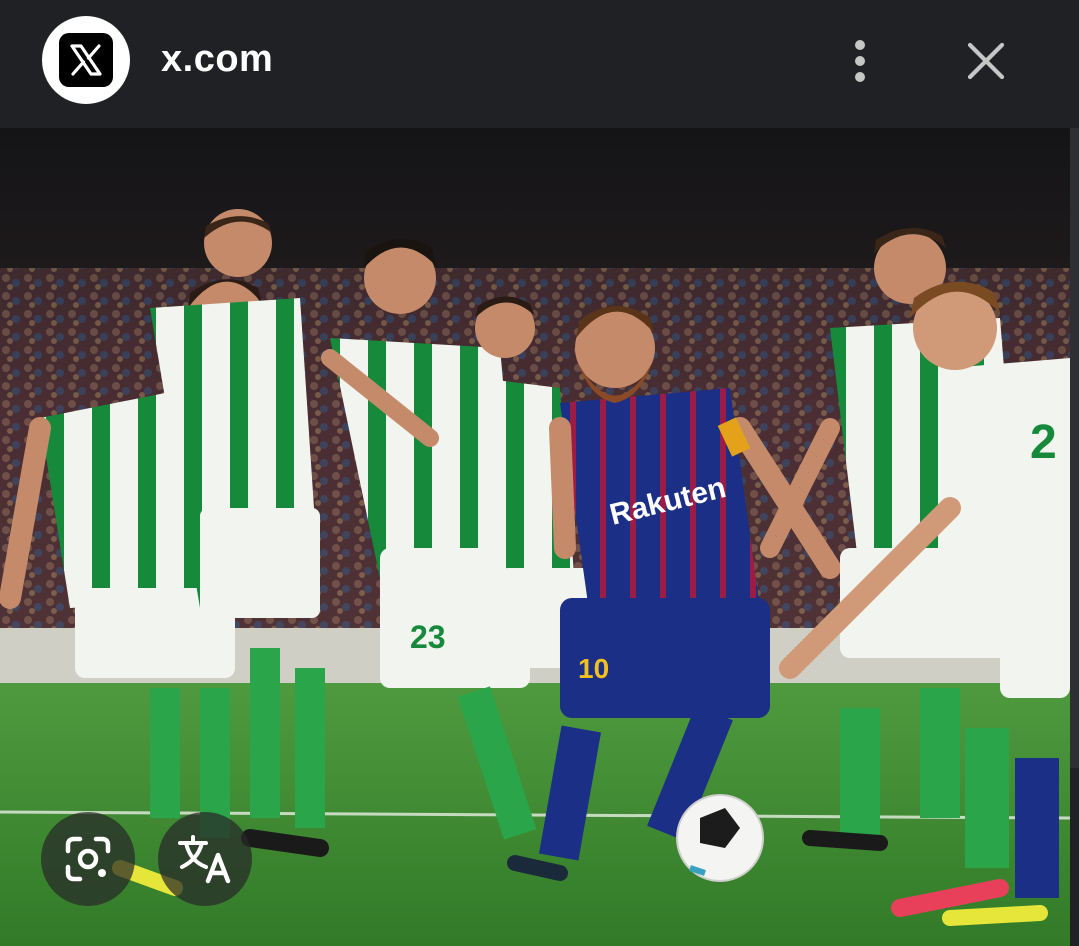  I want to click on x-logo-icon, so click(86, 60).